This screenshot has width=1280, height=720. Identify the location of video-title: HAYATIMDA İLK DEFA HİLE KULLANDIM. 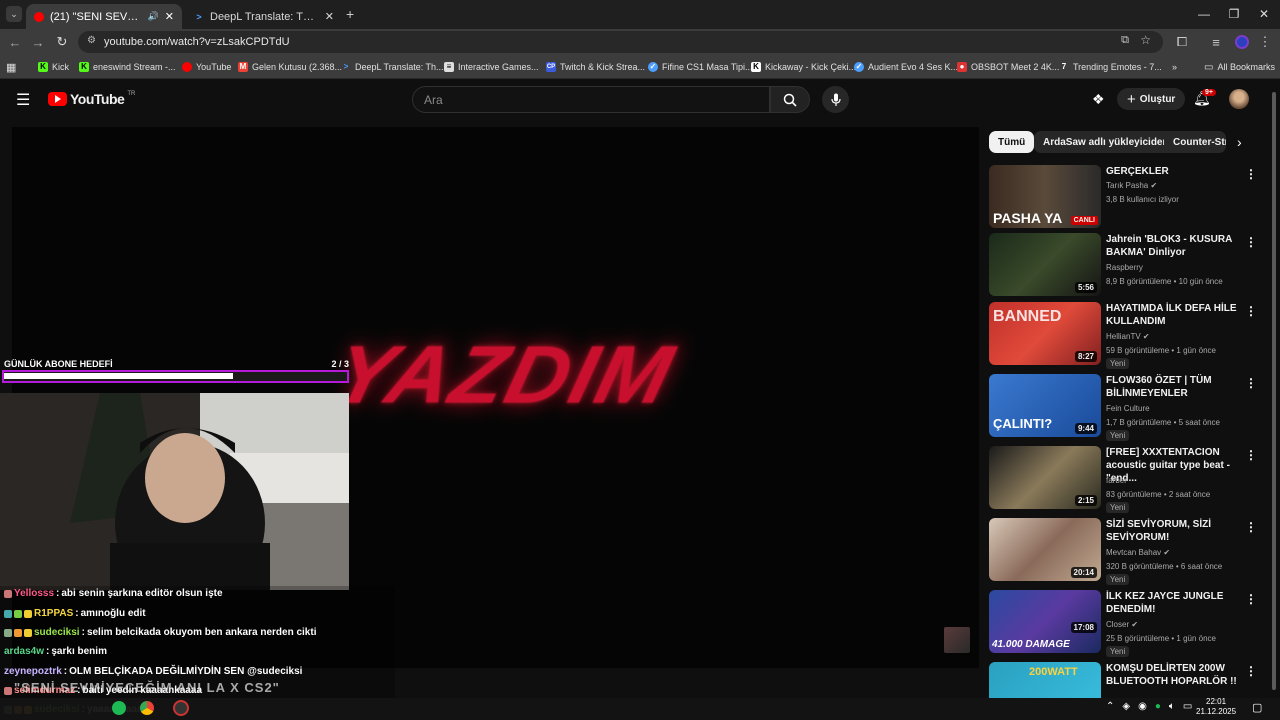
(1177, 315).